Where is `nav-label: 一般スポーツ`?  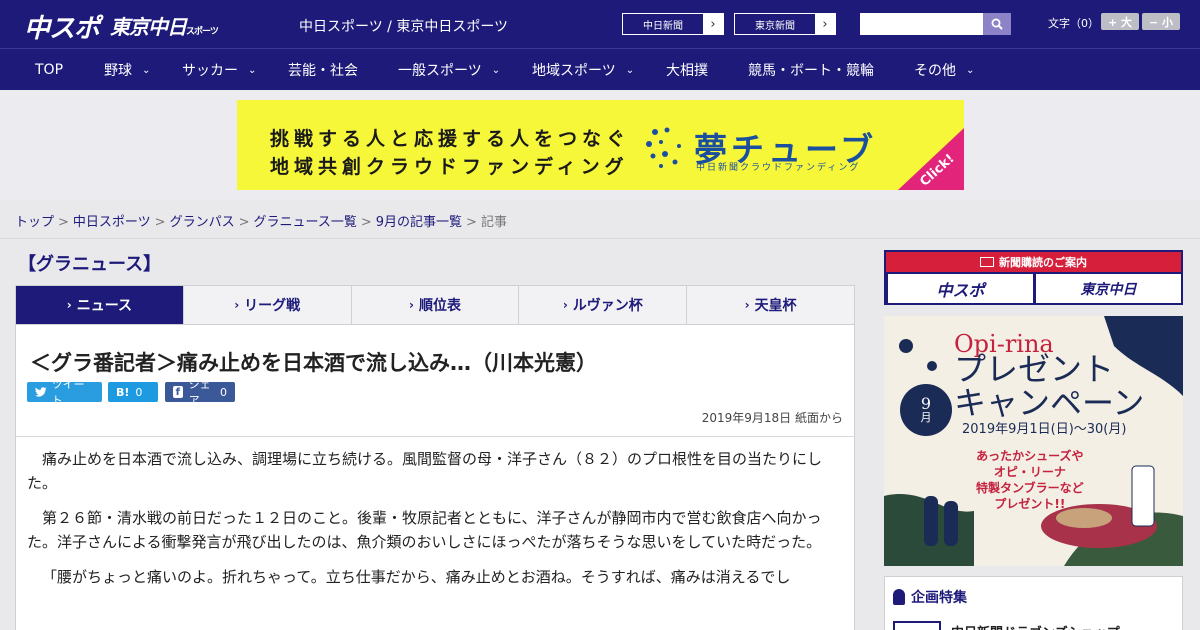
nav-label: 一般スポーツ is located at coordinates (440, 71).